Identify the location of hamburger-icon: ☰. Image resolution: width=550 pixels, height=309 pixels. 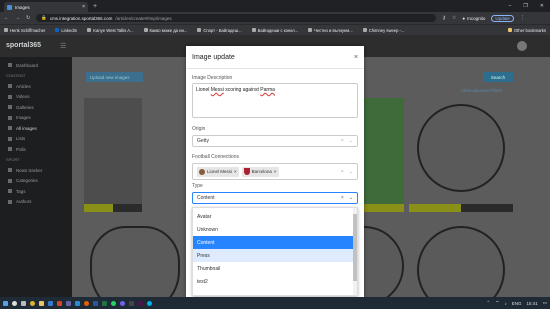
(63, 46).